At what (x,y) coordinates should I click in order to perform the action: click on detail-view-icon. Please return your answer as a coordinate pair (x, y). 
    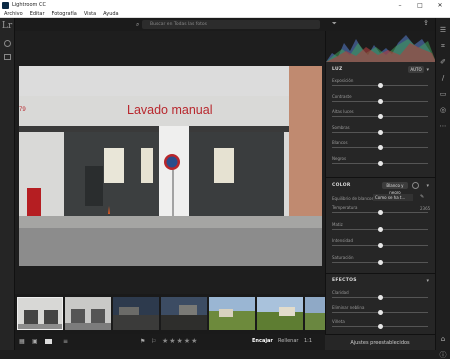
    Looking at the image, I should click on (48, 341).